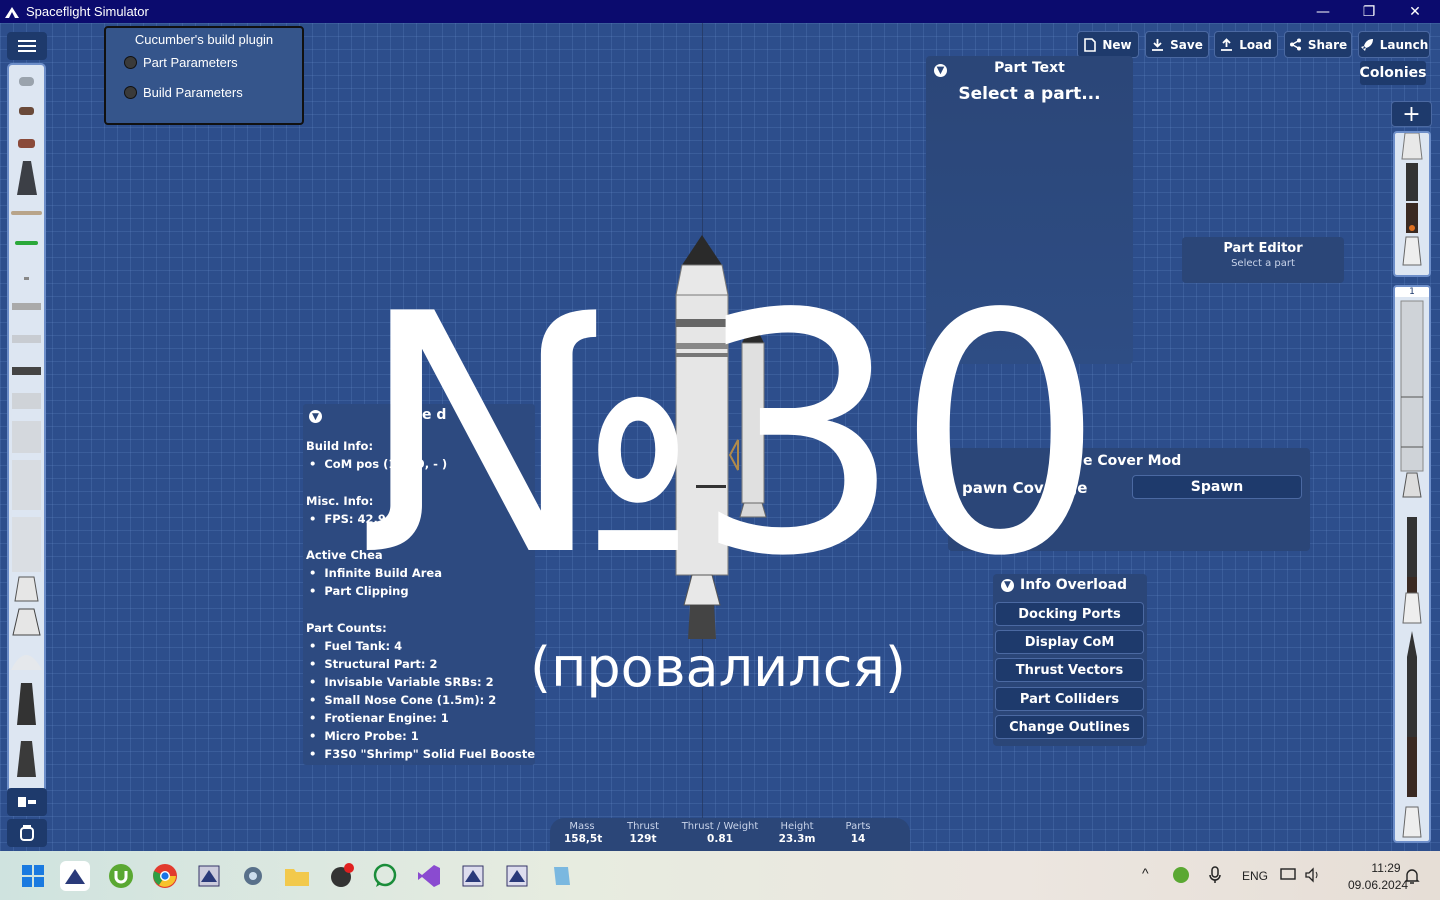 This screenshot has width=1440, height=900. Describe the element at coordinates (643, 826) in the screenshot. I see `stat-label: Thrust` at that location.